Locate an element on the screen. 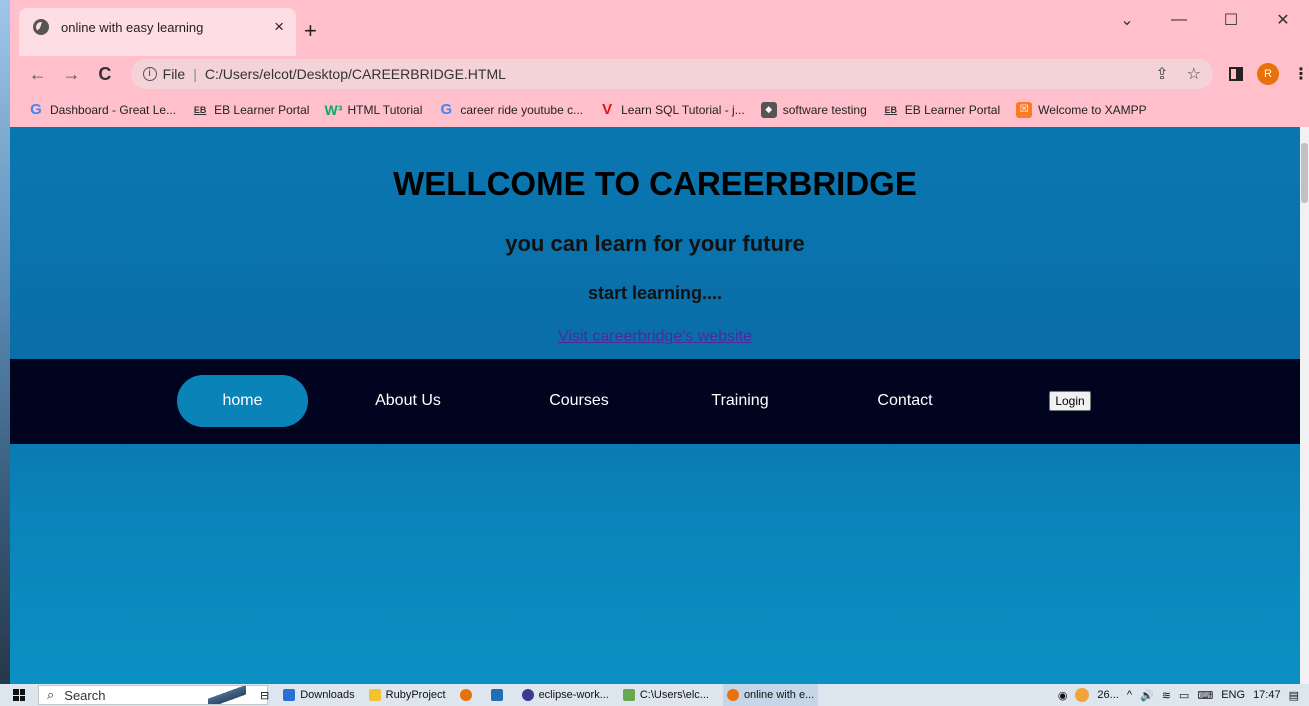 The width and height of the screenshot is (1309, 706). weather-icon is located at coordinates (1082, 695).